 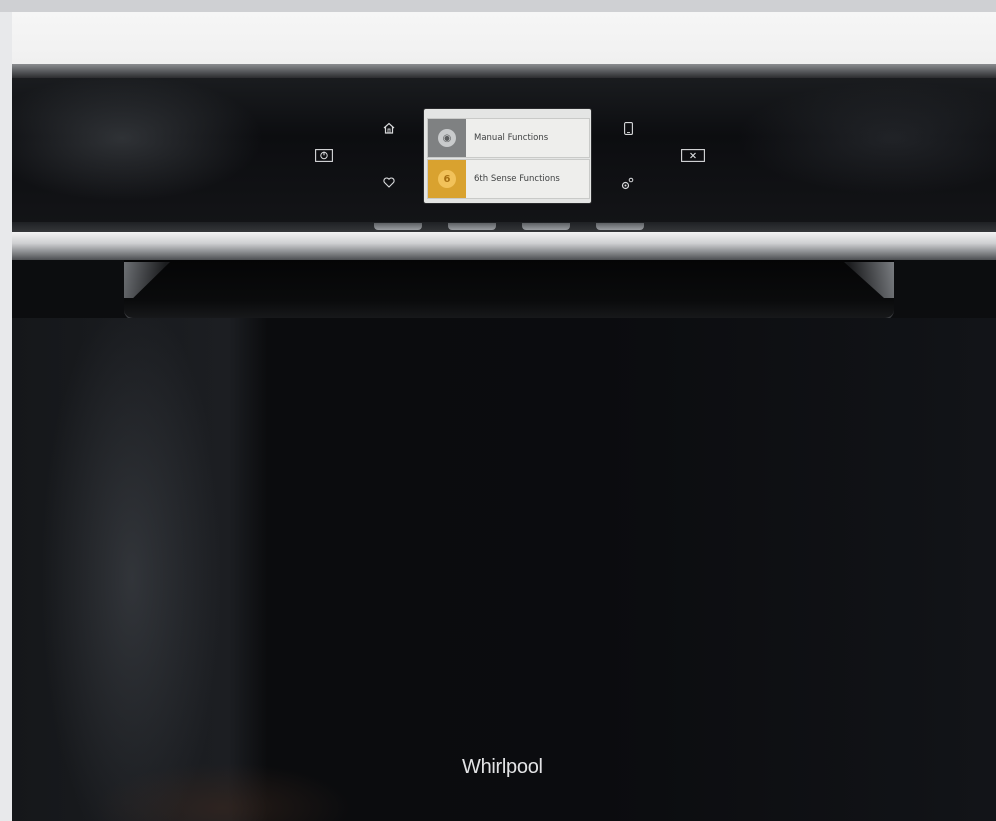 What do you see at coordinates (504, 71) in the screenshot?
I see `oven-top-trim` at bounding box center [504, 71].